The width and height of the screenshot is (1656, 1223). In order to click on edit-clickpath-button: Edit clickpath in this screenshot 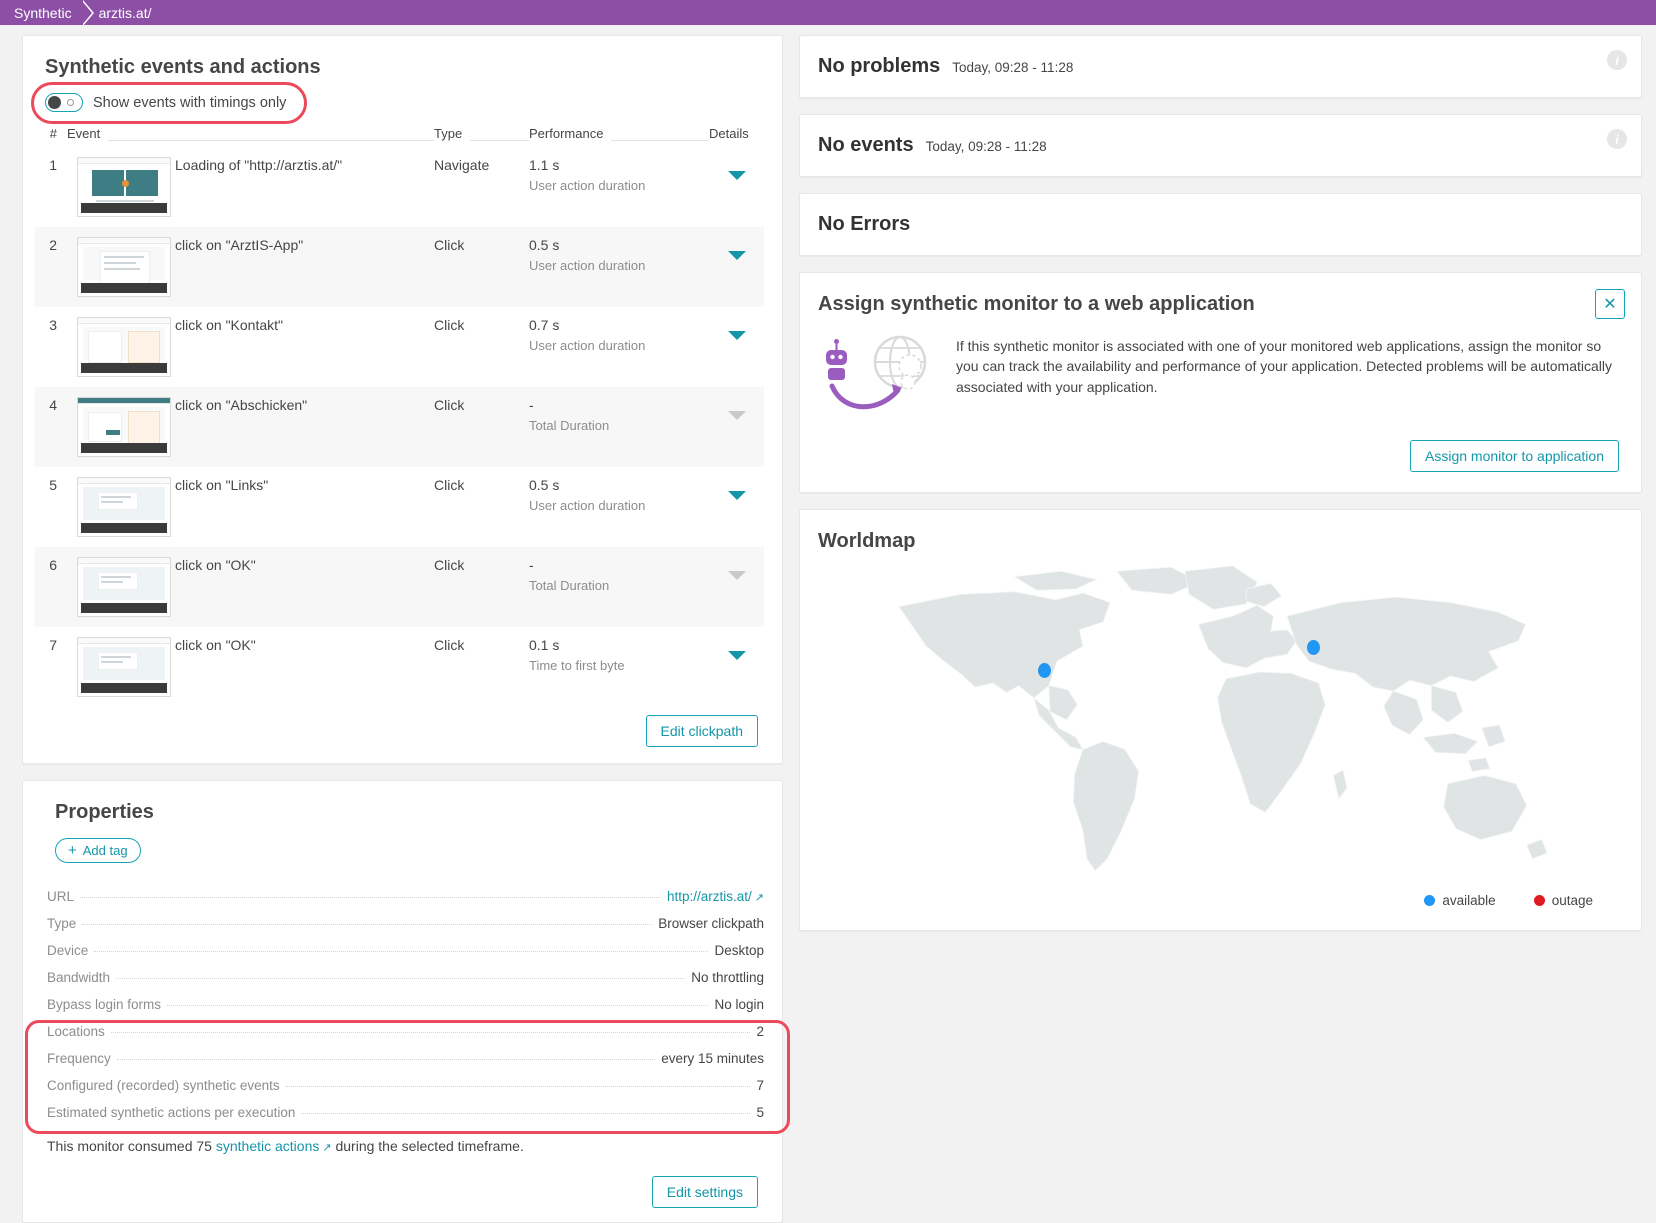, I will do `click(701, 731)`.